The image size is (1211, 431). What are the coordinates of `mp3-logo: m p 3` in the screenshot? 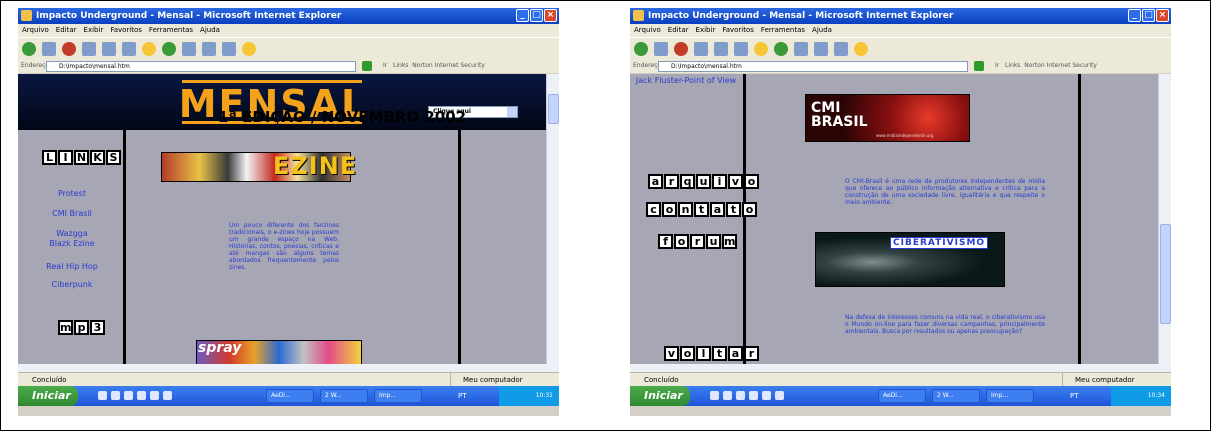 It's located at (81, 327).